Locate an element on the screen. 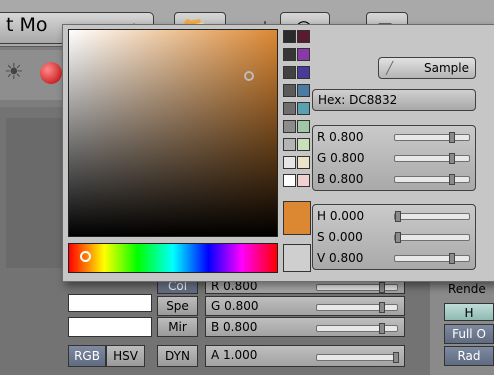 Image resolution: width=494 pixels, height=375 pixels. material-g-slider: G 0.800 is located at coordinates (305, 306).